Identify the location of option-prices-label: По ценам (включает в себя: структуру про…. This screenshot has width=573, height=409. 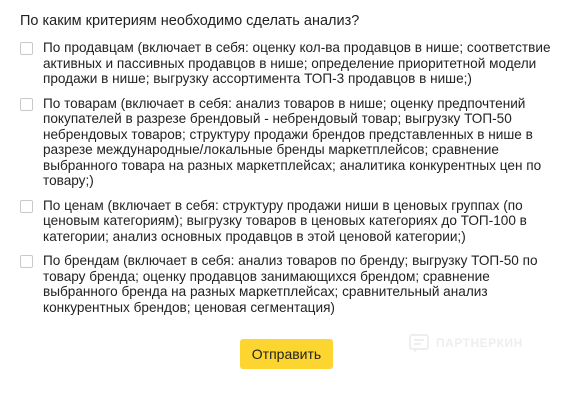
(285, 220).